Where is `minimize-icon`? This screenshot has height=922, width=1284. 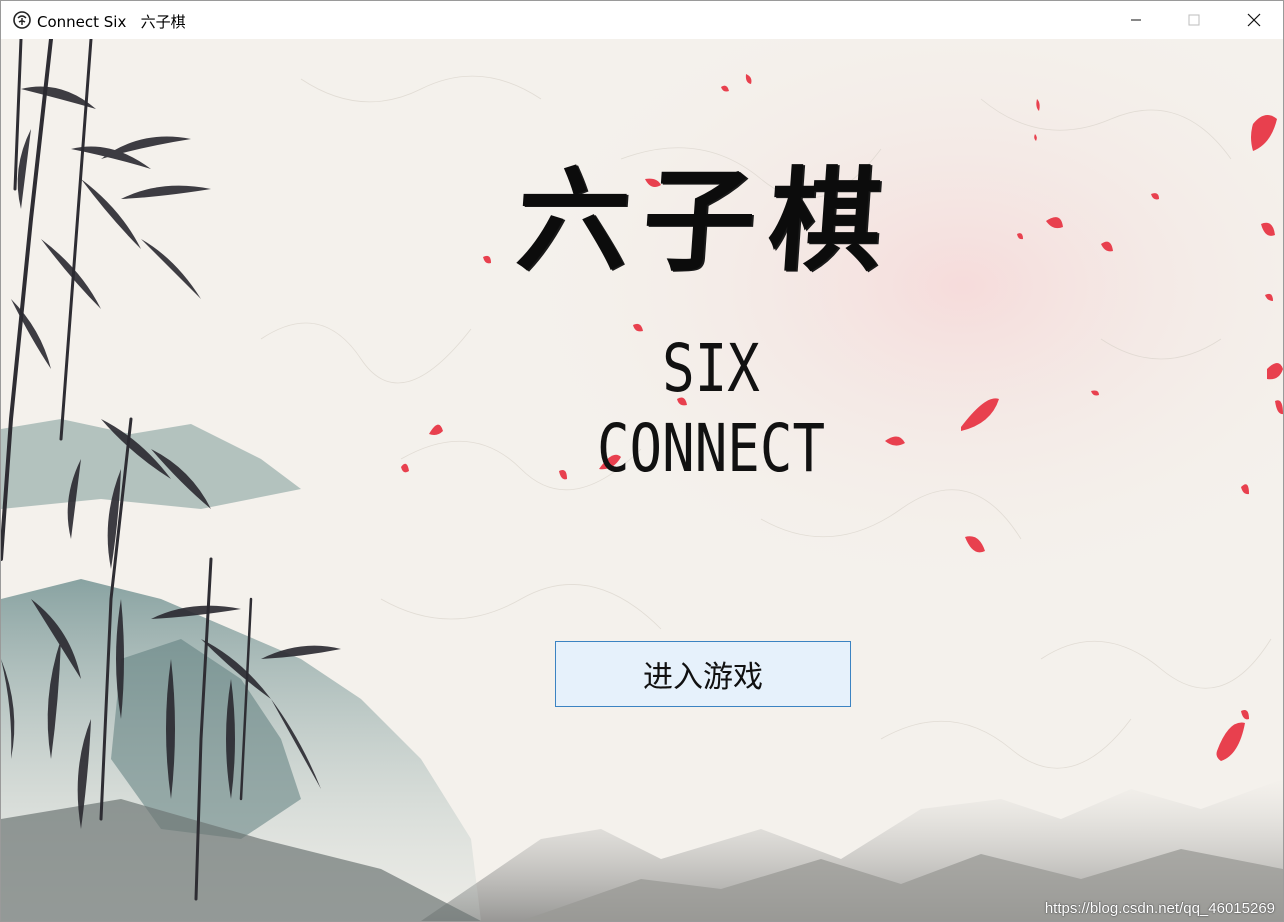 minimize-icon is located at coordinates (1136, 20).